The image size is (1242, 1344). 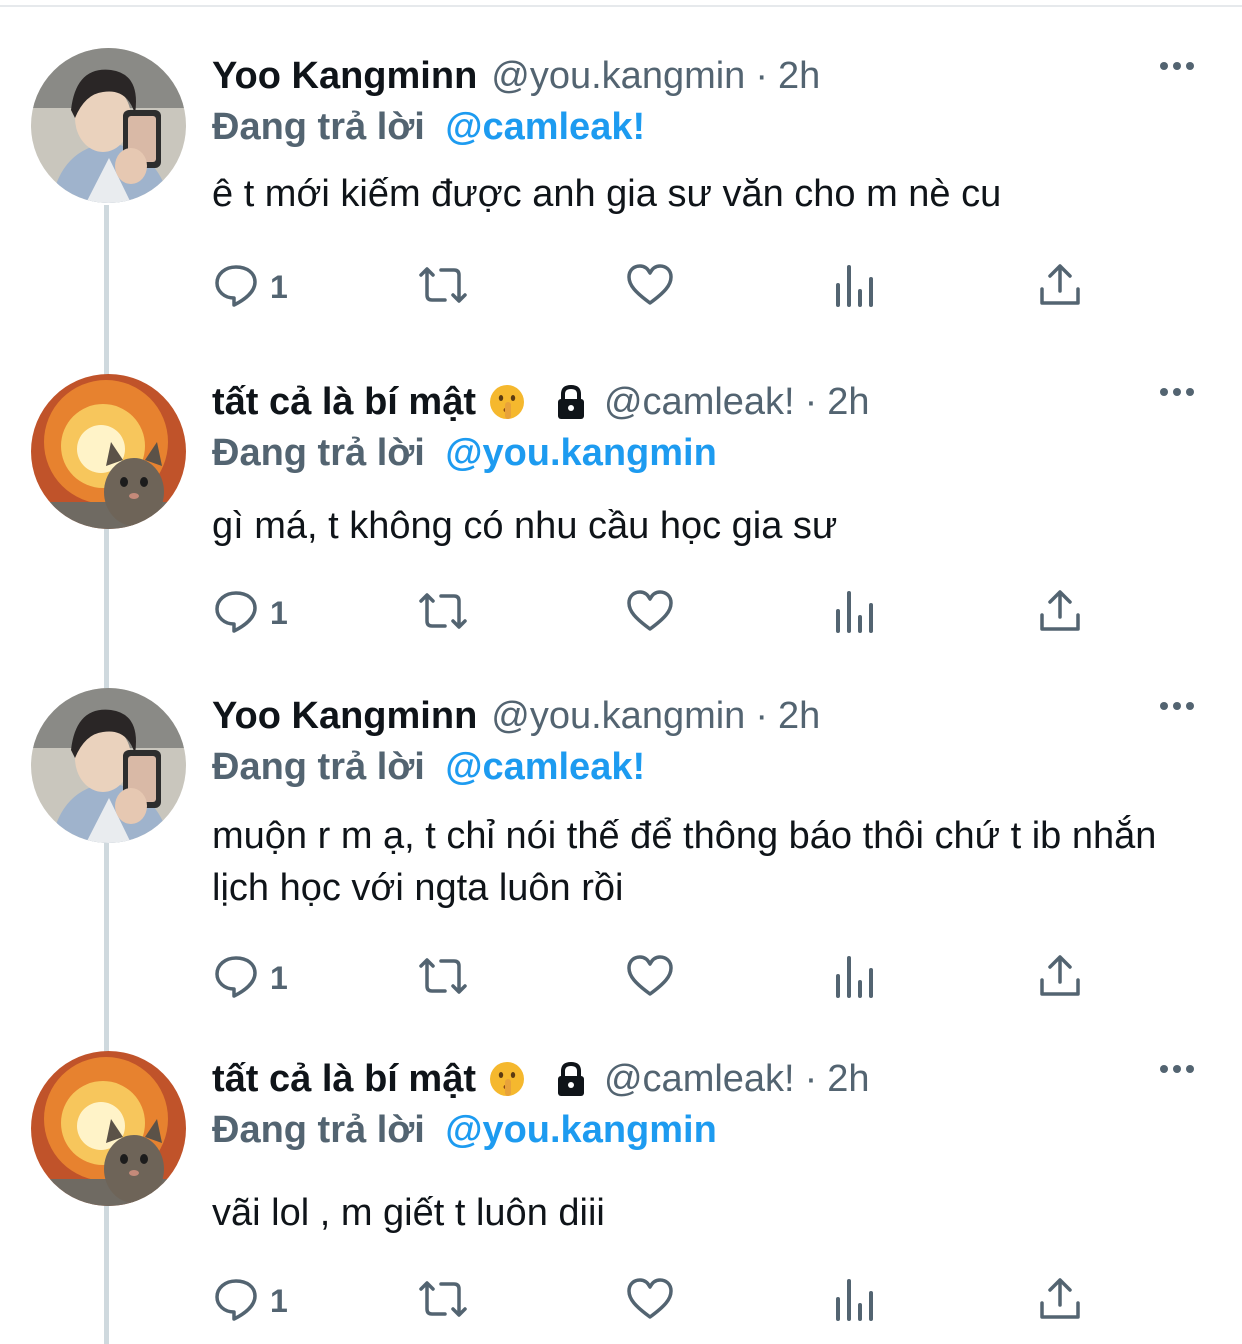 I want to click on tweet-text: gì má, t không có nhu cầu học gia sư, so click(x=525, y=526).